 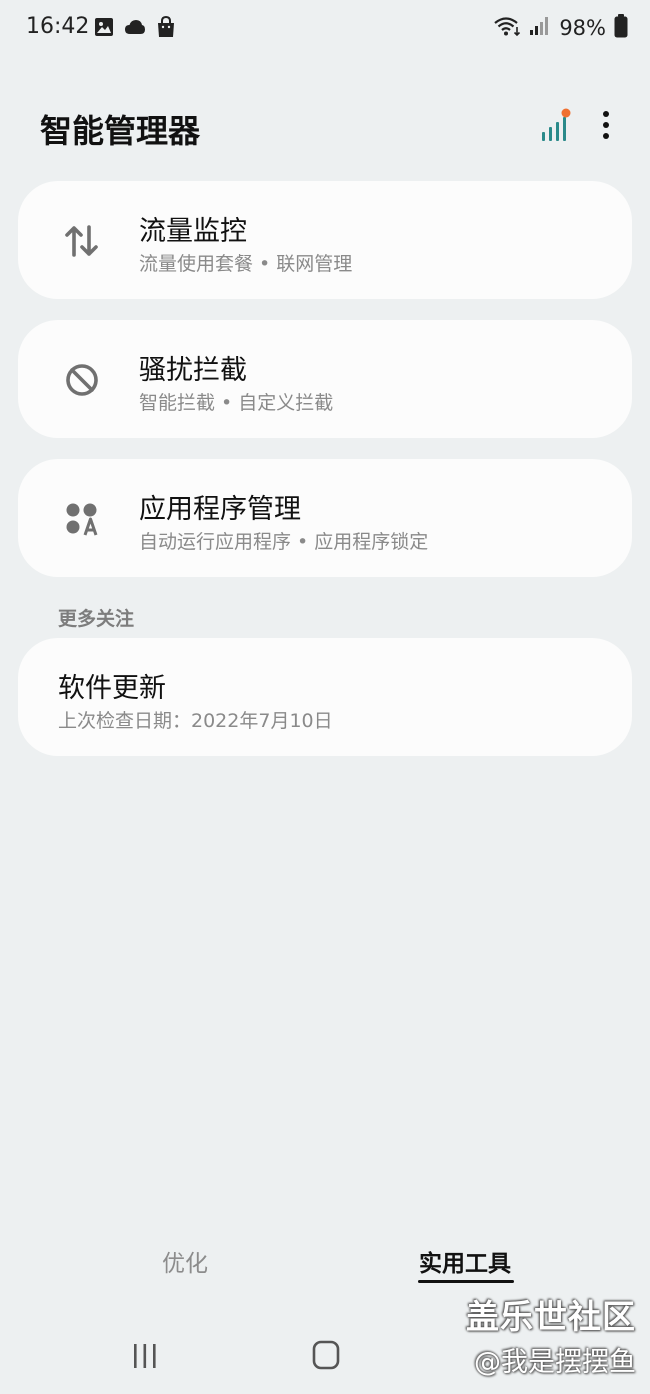 I want to click on card-call-blocking: 骚扰拦截 智能拦截 • 自定义拦截, so click(x=325, y=379).